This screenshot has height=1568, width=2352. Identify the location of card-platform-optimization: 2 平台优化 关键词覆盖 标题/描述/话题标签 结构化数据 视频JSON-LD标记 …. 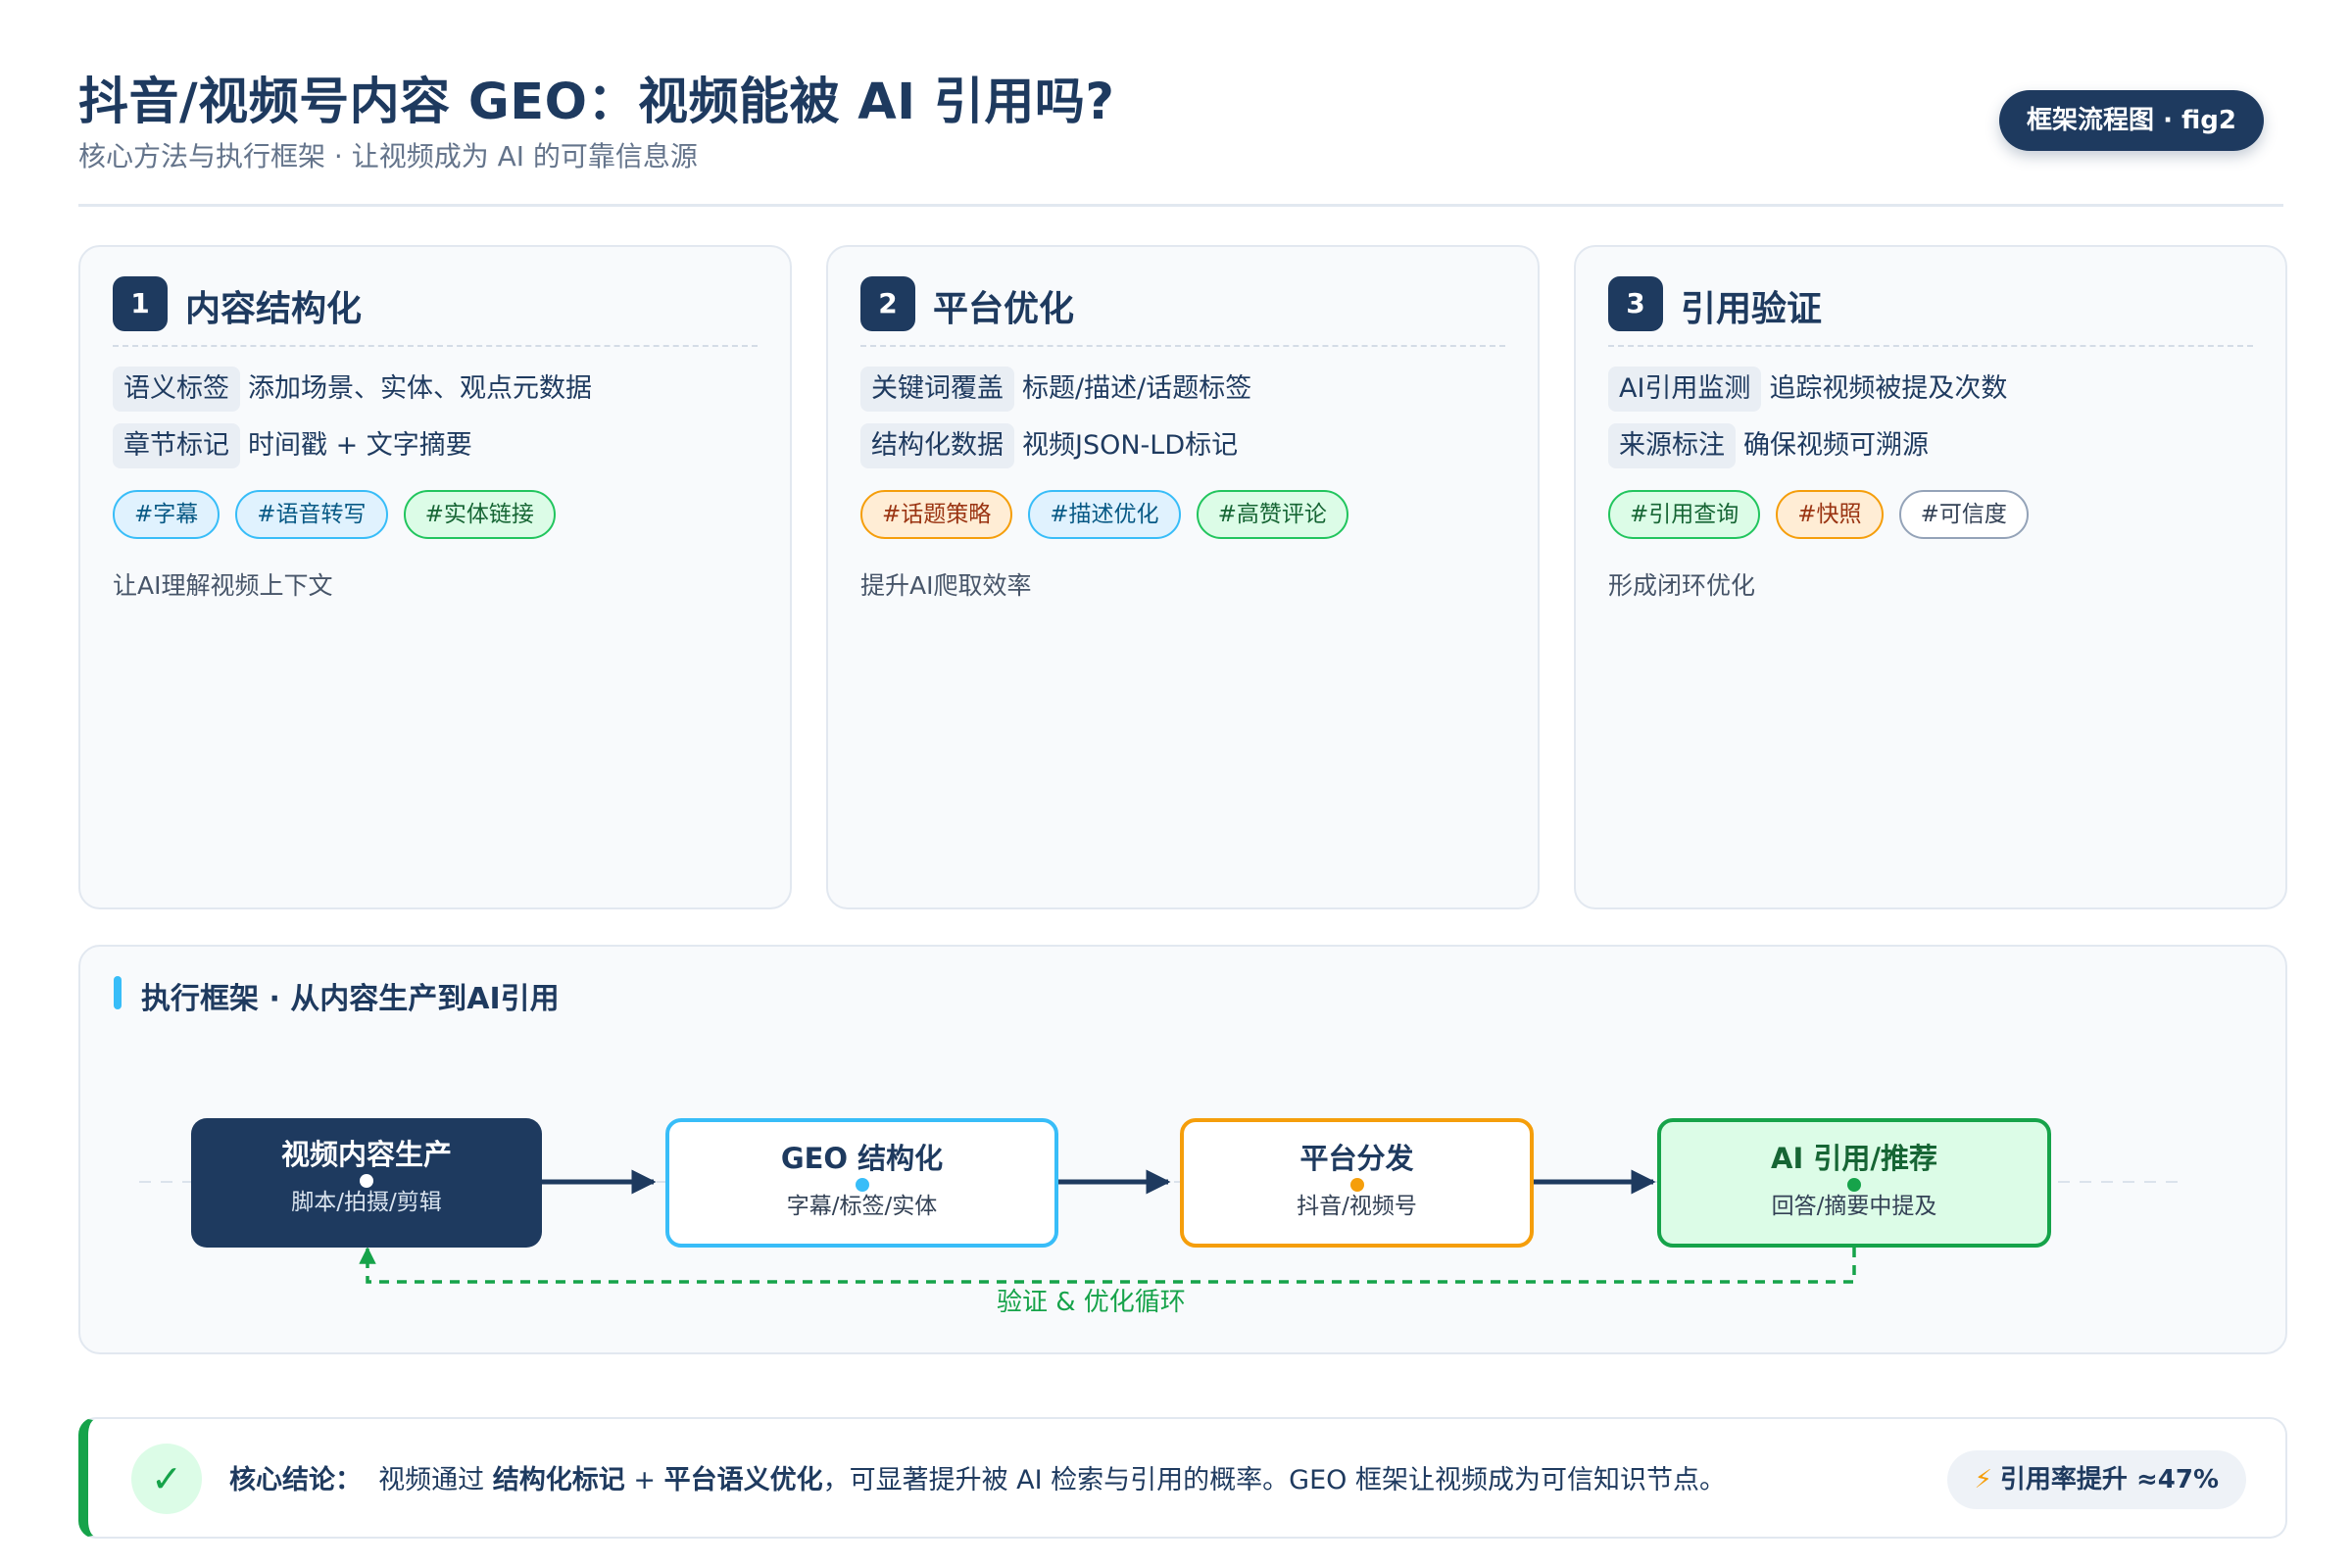
(1183, 577).